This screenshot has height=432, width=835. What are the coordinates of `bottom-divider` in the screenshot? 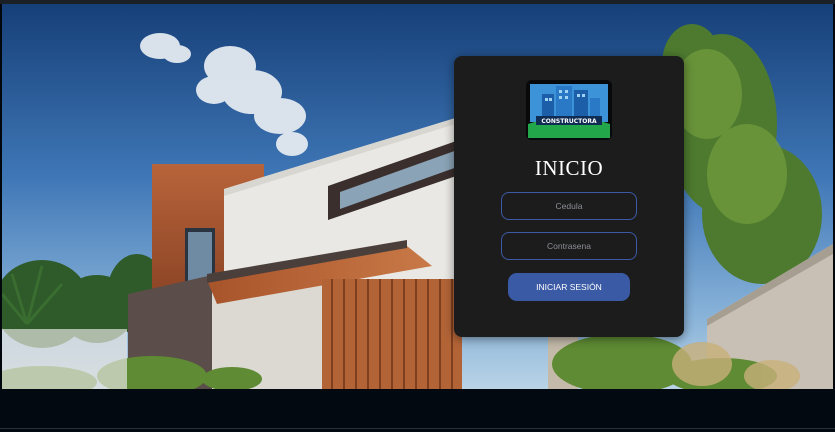 It's located at (417, 428).